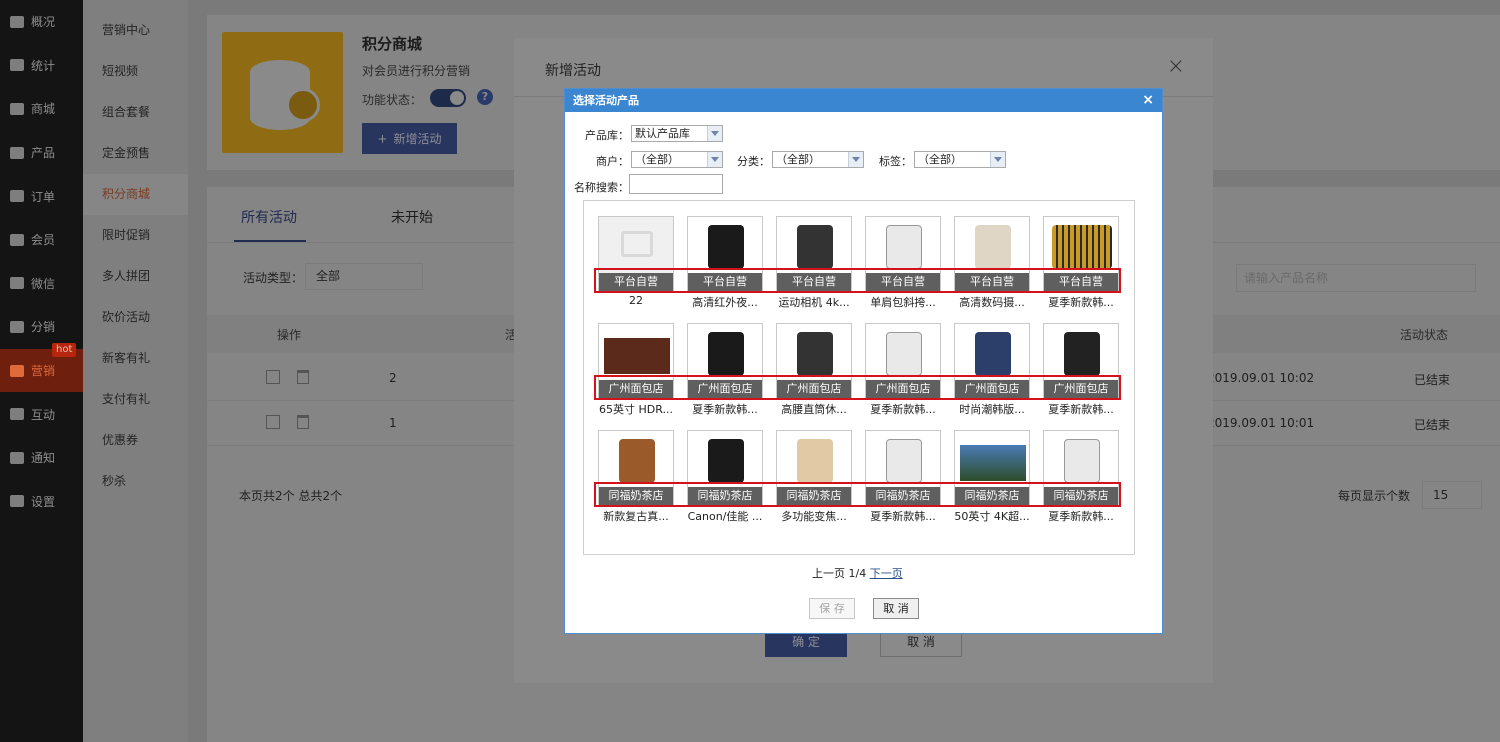 This screenshot has width=1500, height=742. I want to click on pager-next: 下一页, so click(886, 573).